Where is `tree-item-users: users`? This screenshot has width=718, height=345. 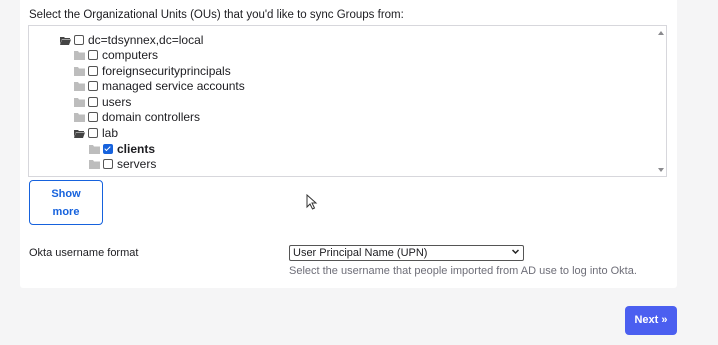
tree-item-users: users is located at coordinates (102, 102).